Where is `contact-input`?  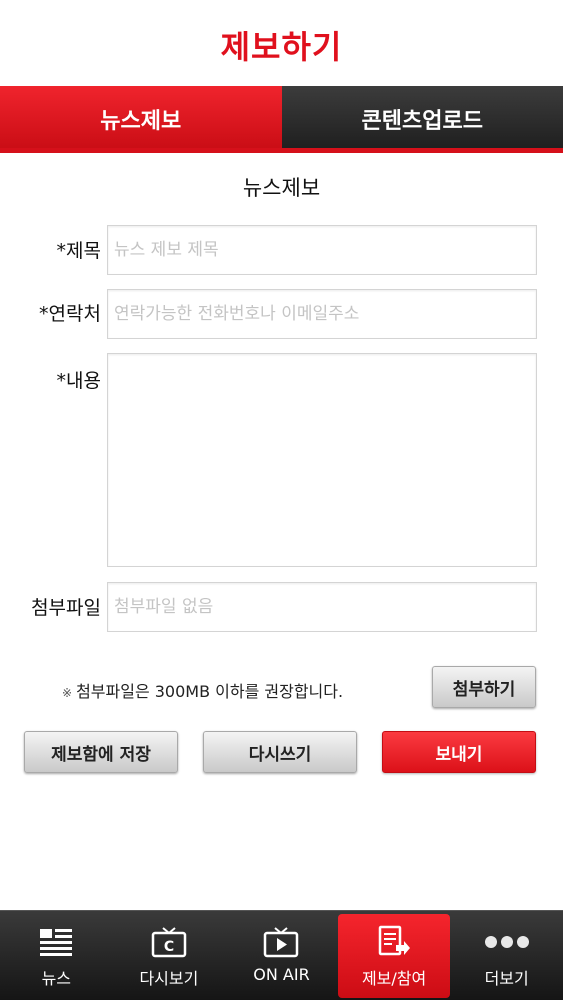 contact-input is located at coordinates (322, 314).